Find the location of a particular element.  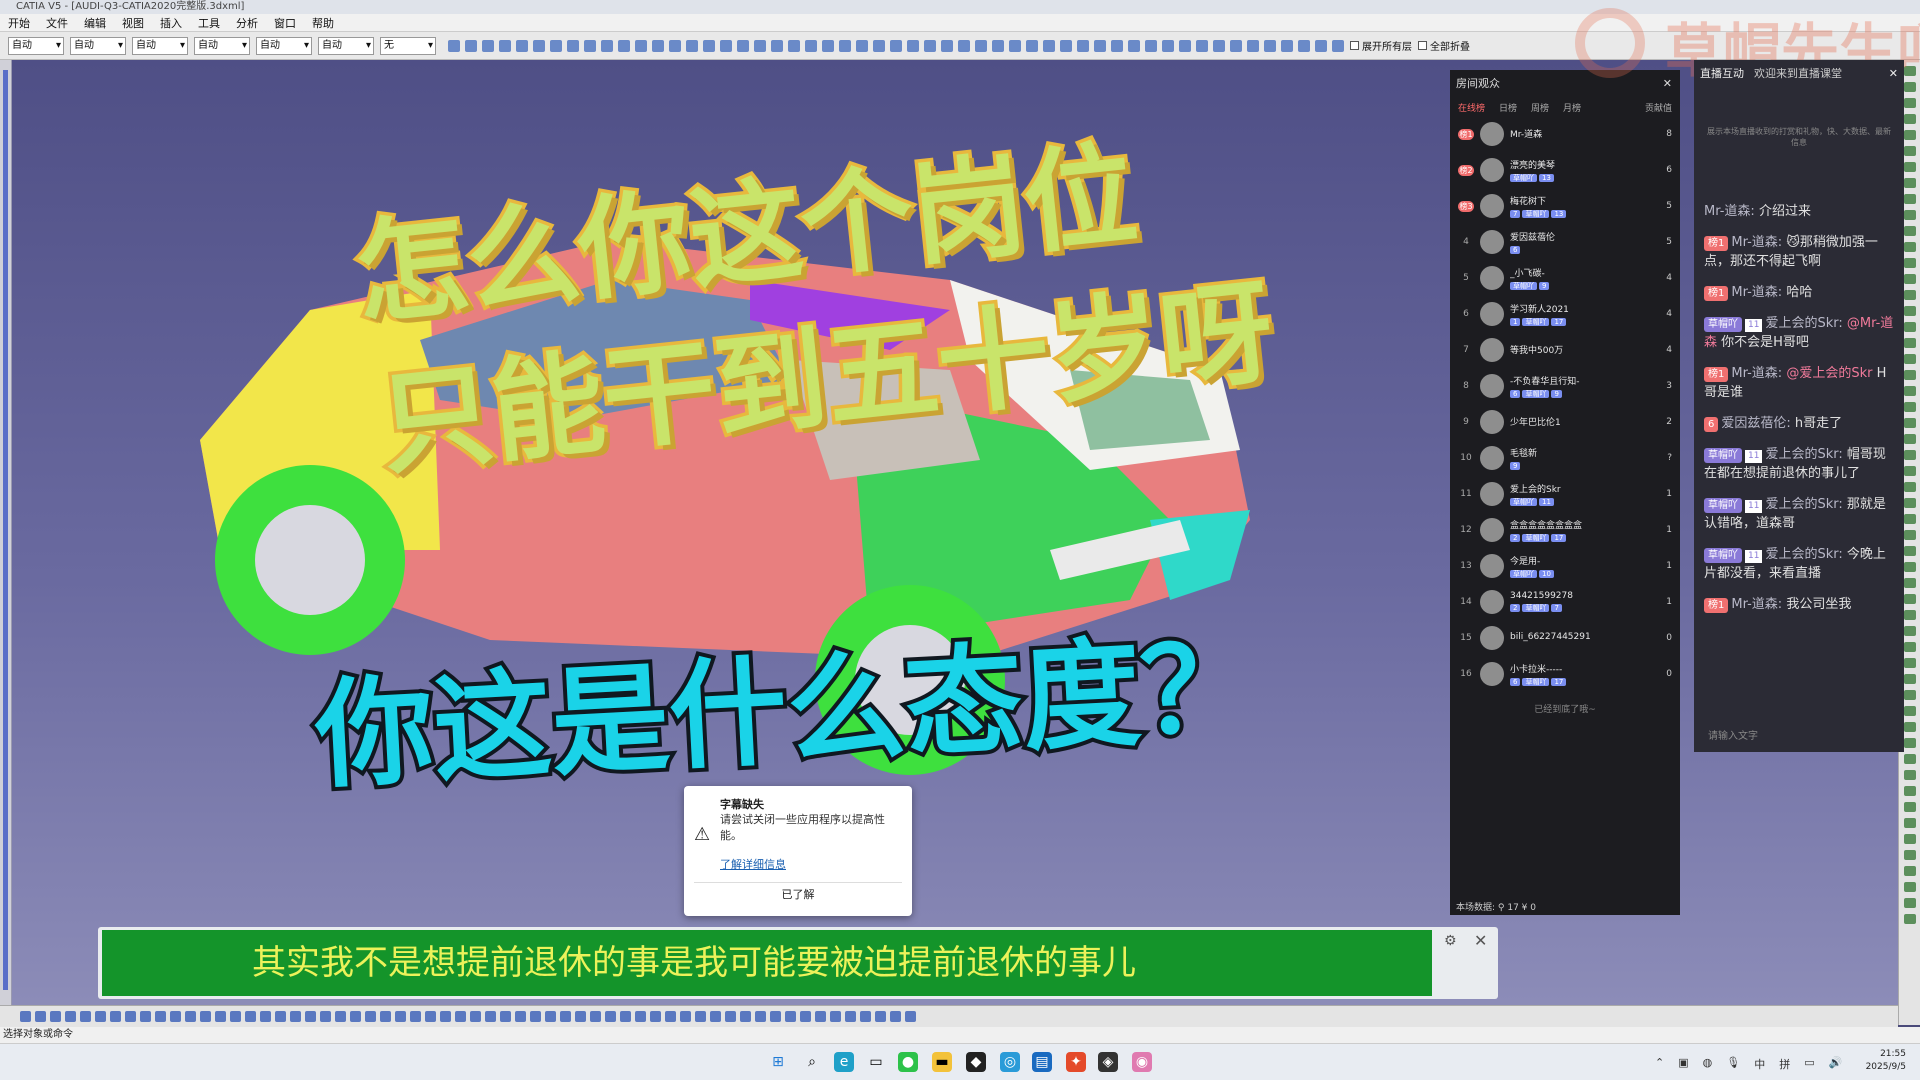

list-item: 5 _小飞碳- 草帽吖 9 4 is located at coordinates (1565, 278).